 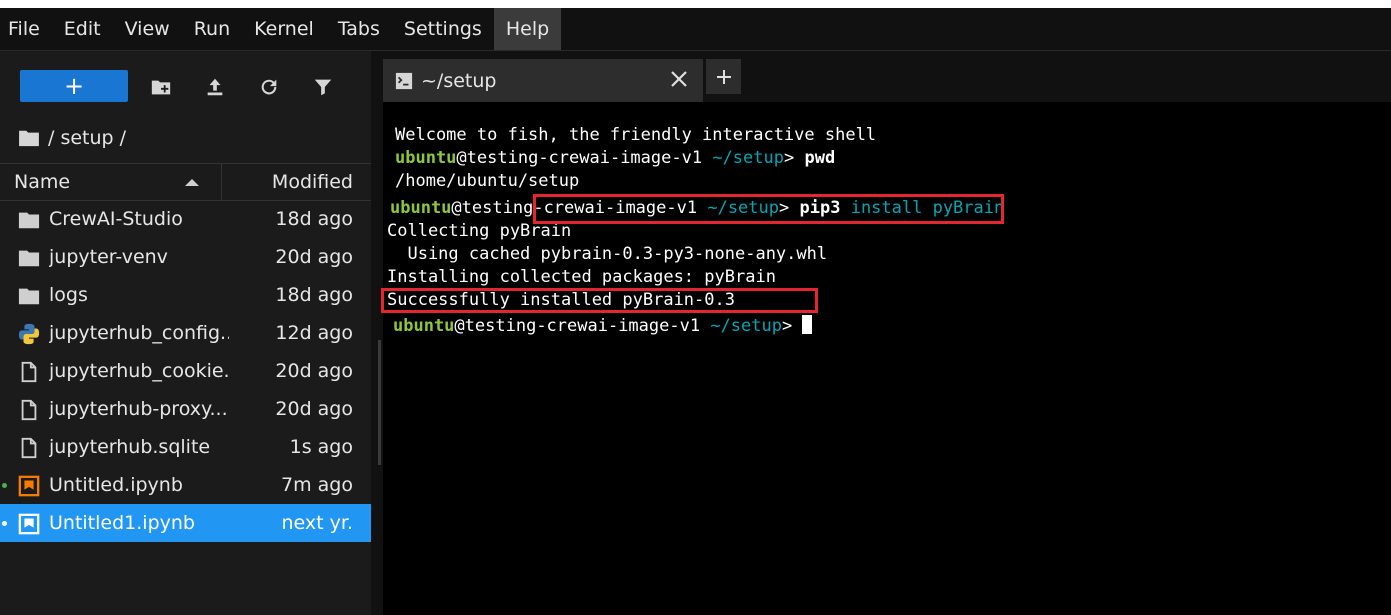 What do you see at coordinates (108, 257) in the screenshot?
I see `file-name: jupyter-venv` at bounding box center [108, 257].